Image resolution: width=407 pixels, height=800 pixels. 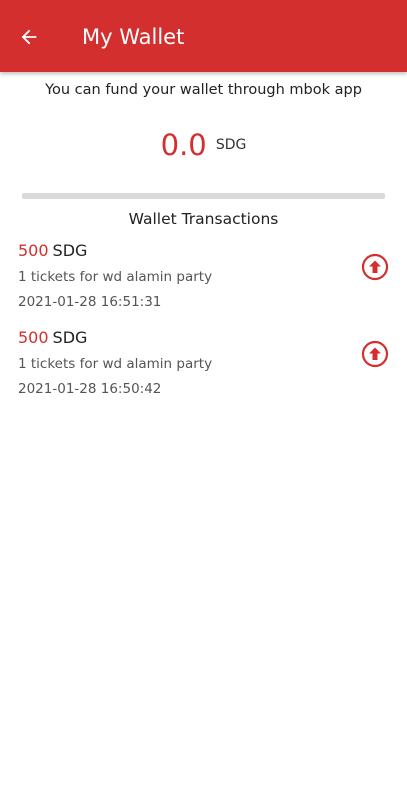 What do you see at coordinates (203, 219) in the screenshot?
I see `transactions-heading: Wallet Transactions` at bounding box center [203, 219].